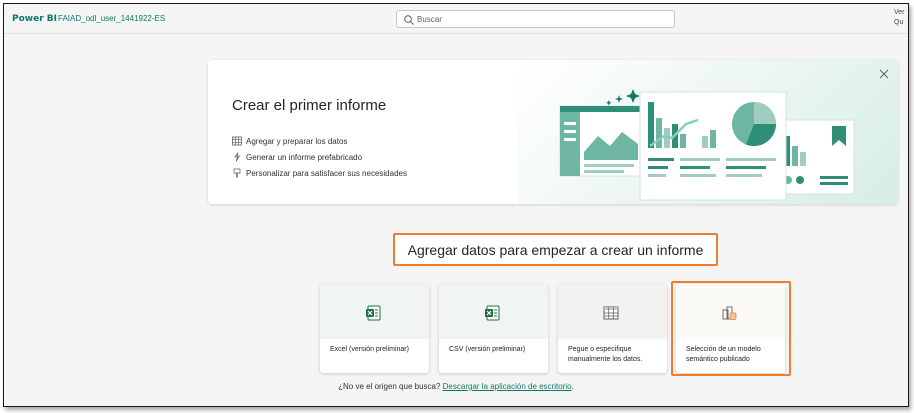 Image resolution: width=914 pixels, height=413 pixels. I want to click on banner-feature-item: Agregar y preparar los datos, so click(319, 141).